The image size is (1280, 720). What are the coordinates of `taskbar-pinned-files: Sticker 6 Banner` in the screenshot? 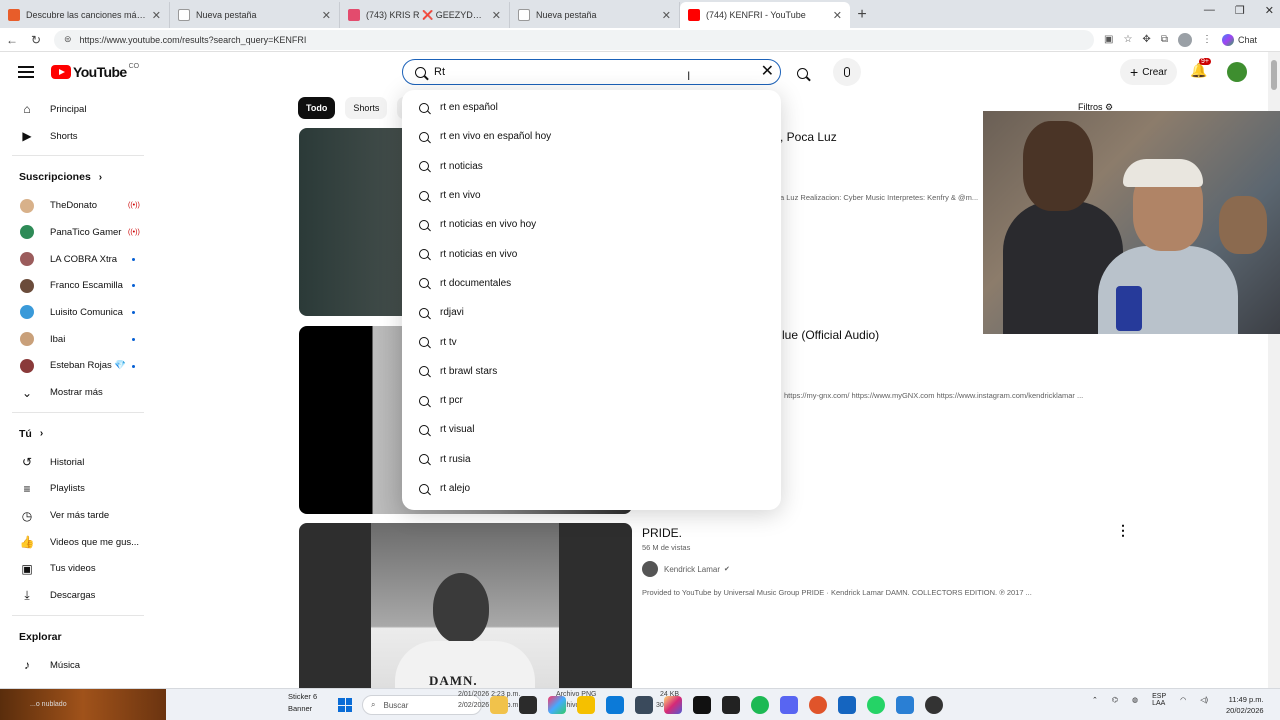 It's located at (302, 703).